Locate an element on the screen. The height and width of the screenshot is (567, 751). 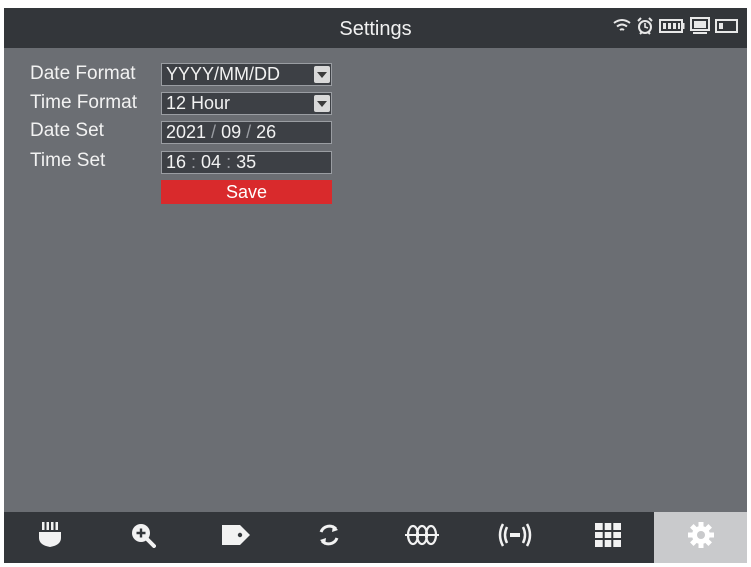
monitor-icon is located at coordinates (700, 28).